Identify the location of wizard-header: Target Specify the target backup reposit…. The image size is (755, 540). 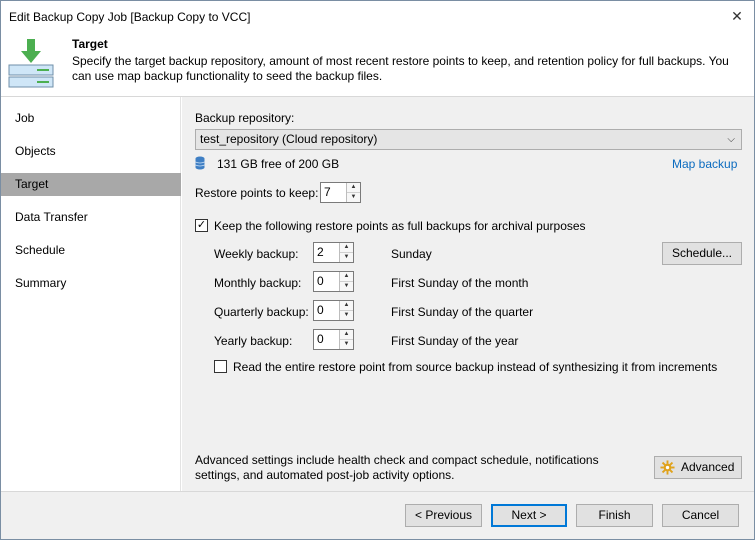
(377, 64).